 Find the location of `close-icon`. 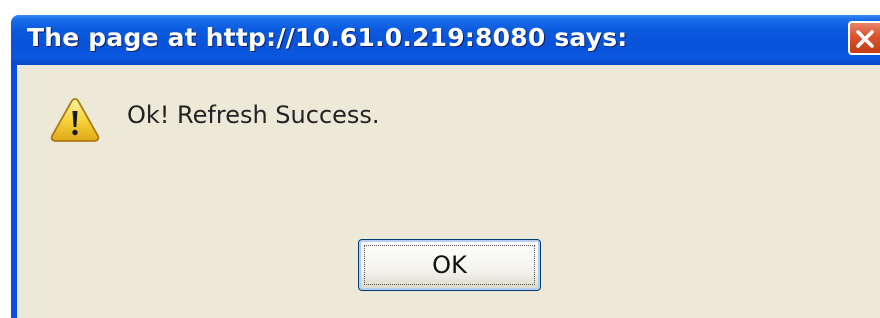

close-icon is located at coordinates (865, 39).